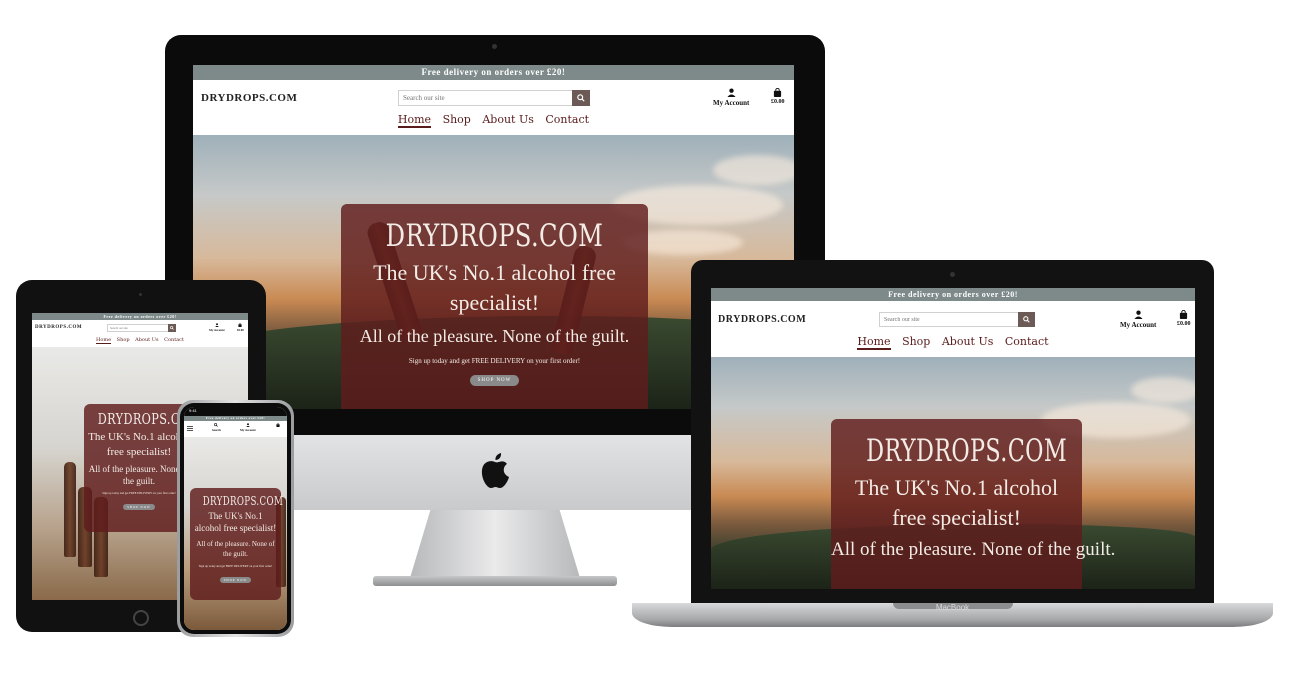 This screenshot has height=674, width=1294. What do you see at coordinates (495, 544) in the screenshot?
I see `imac-stand` at bounding box center [495, 544].